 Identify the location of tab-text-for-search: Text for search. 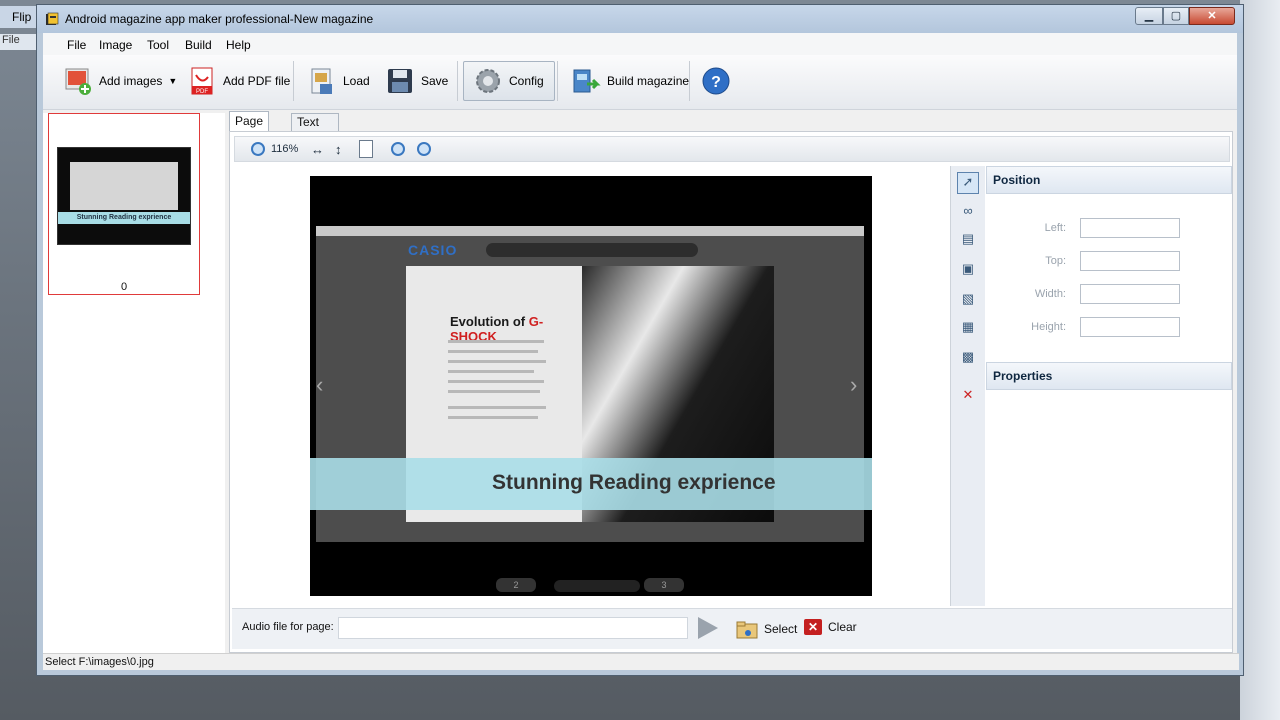
(315, 137).